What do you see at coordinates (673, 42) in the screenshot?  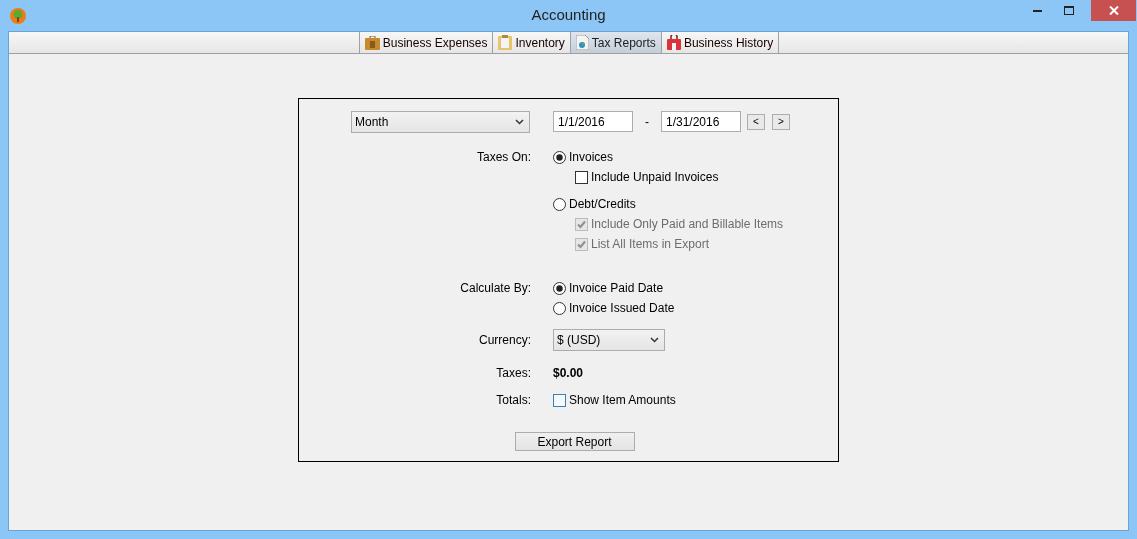 I see `shopping-bag-icon` at bounding box center [673, 42].